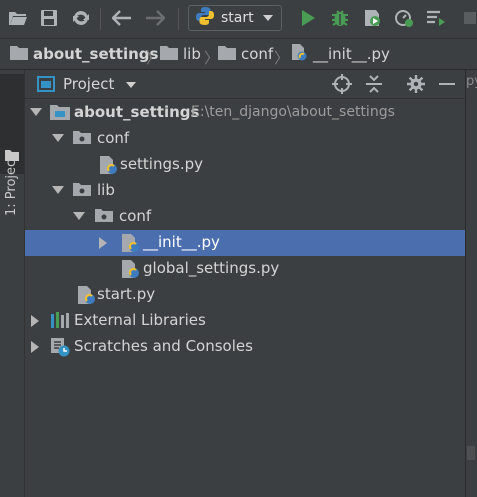 The width and height of the screenshot is (477, 497). I want to click on debug-icon, so click(340, 18).